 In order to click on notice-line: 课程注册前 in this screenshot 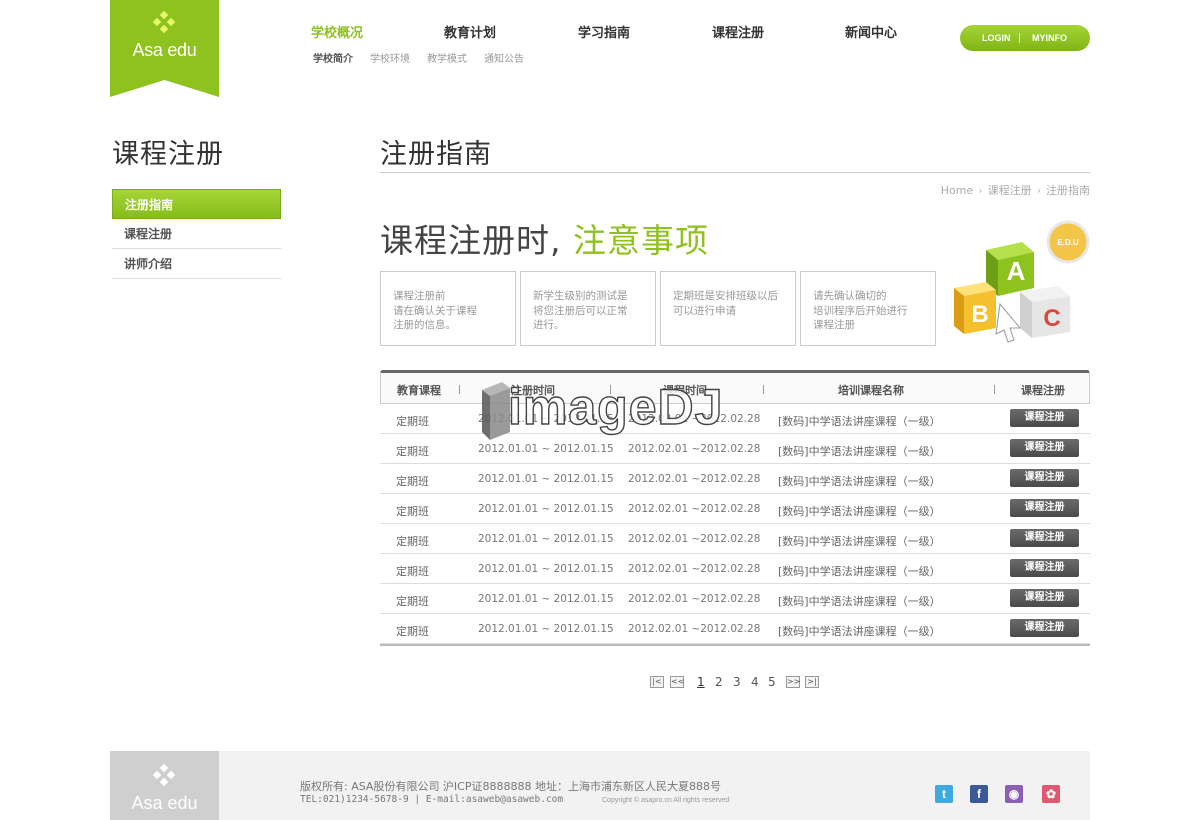, I will do `click(419, 296)`.